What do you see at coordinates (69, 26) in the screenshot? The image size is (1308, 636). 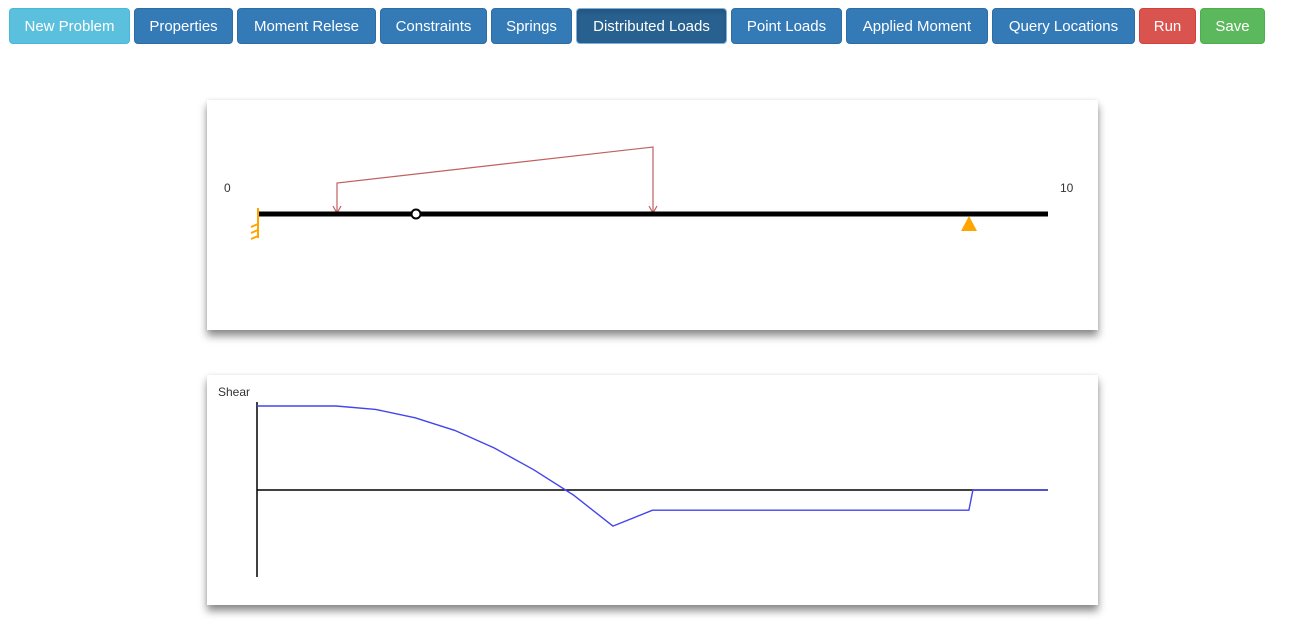 I see `new-problem-button: New Problem` at bounding box center [69, 26].